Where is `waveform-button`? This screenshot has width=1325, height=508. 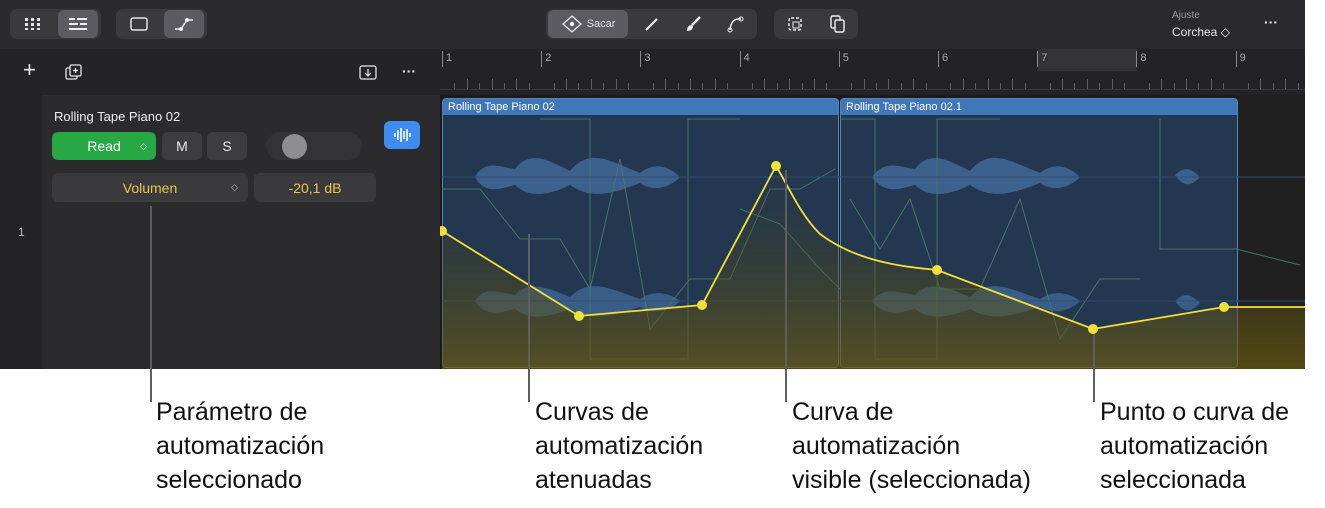
waveform-button is located at coordinates (402, 135).